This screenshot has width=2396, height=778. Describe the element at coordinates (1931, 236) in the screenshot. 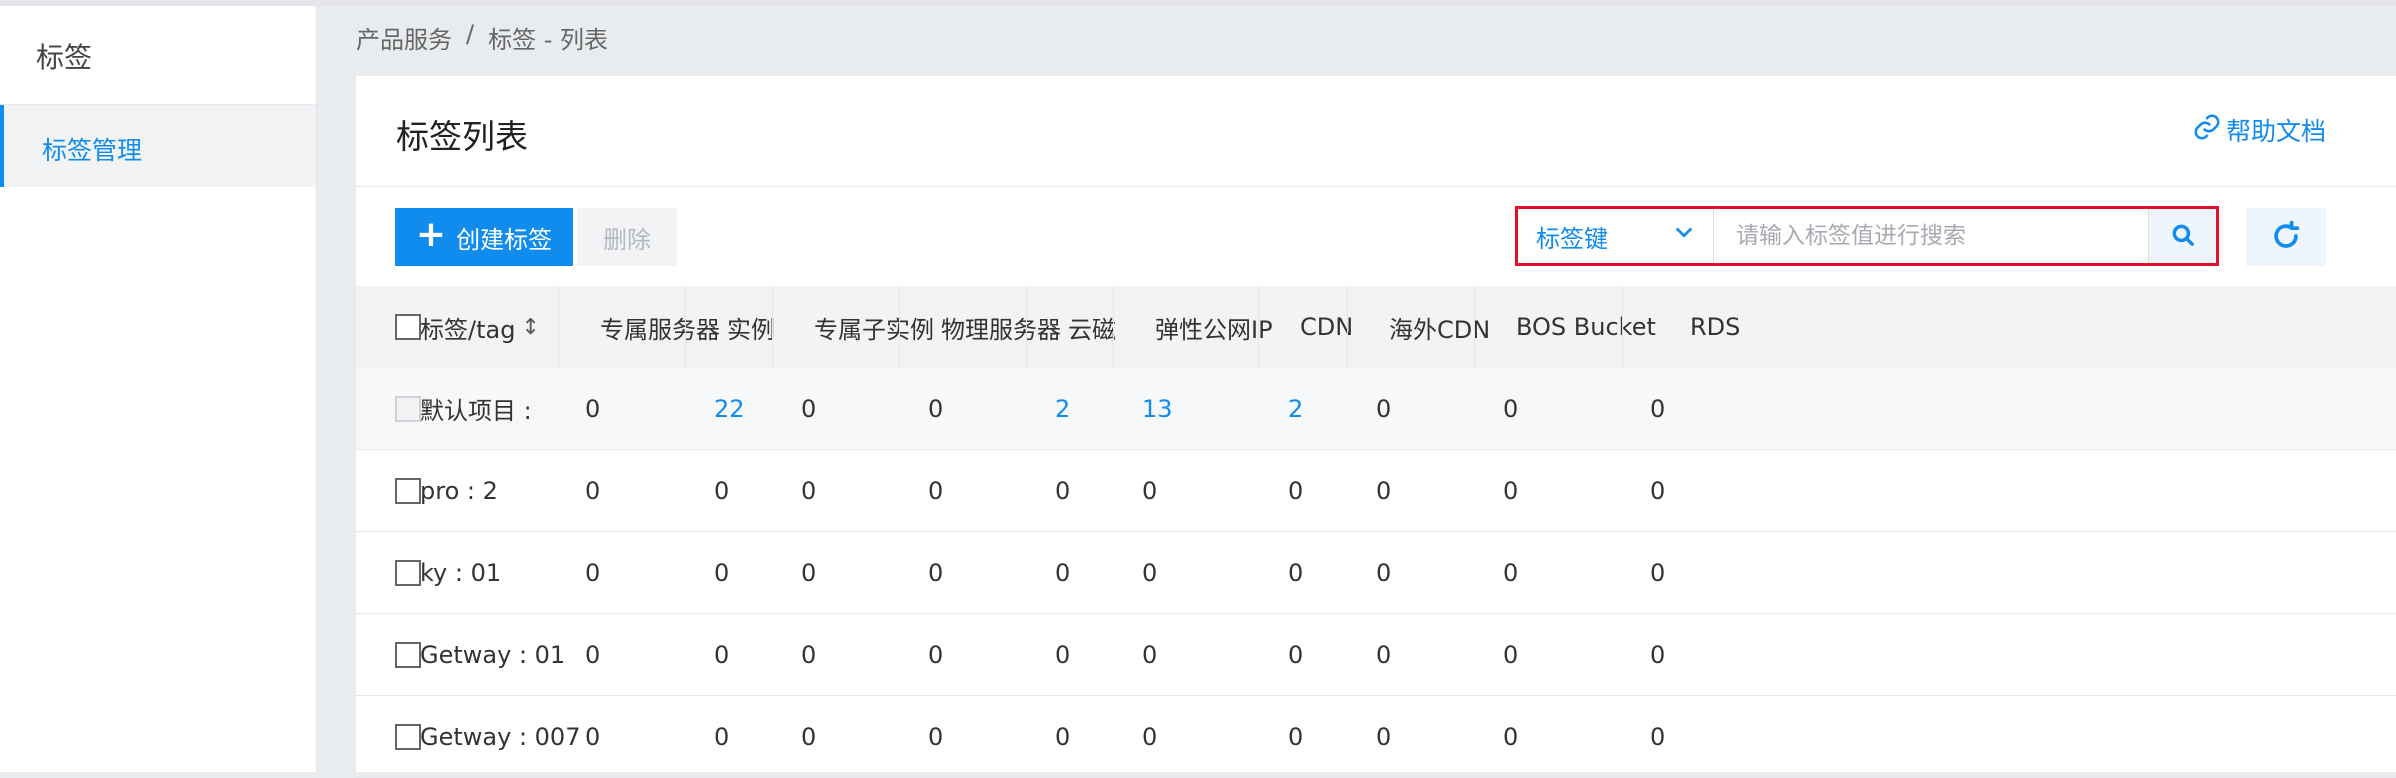

I see `search-input` at that location.